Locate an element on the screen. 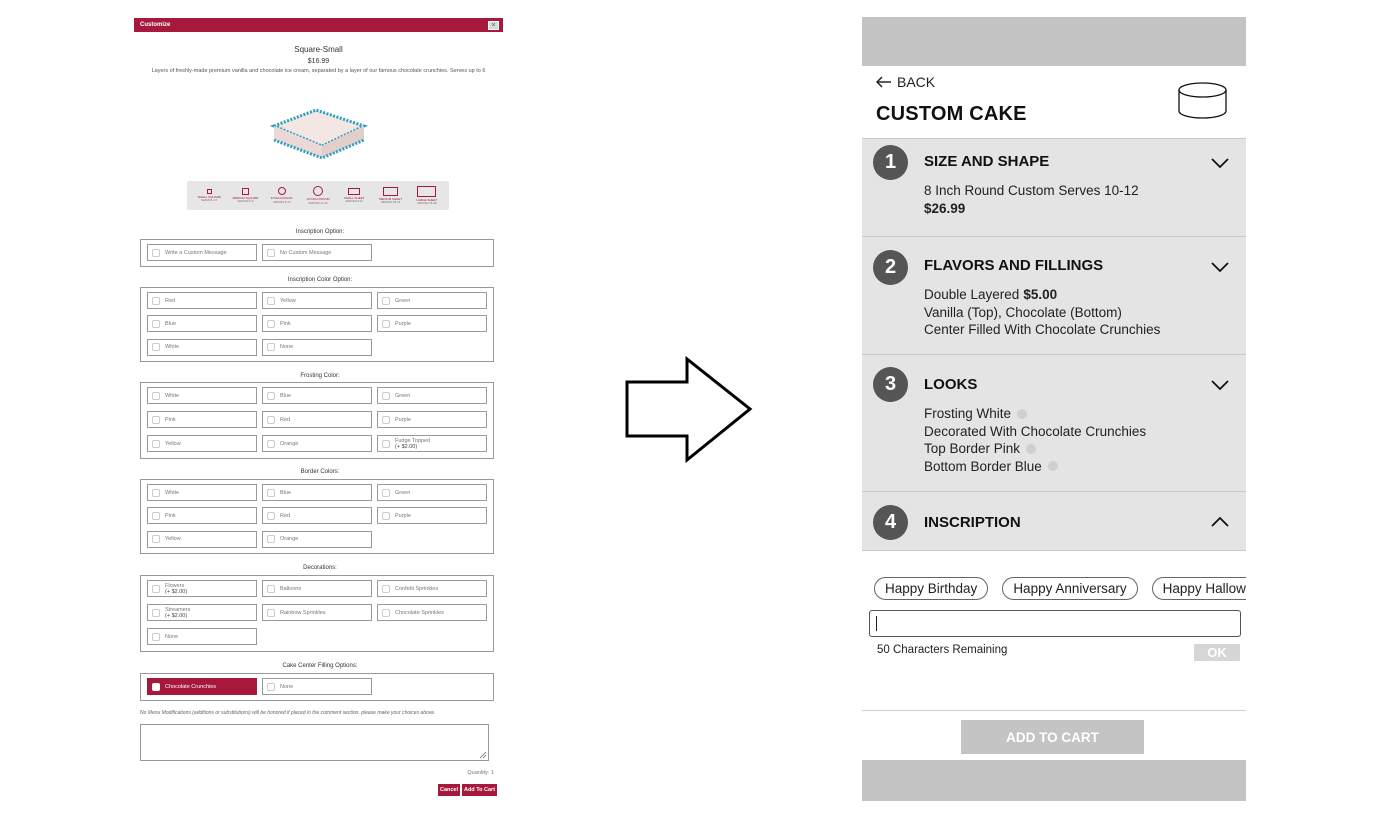 This screenshot has height=819, width=1396. summary-text: Double Layered is located at coordinates (972, 294).